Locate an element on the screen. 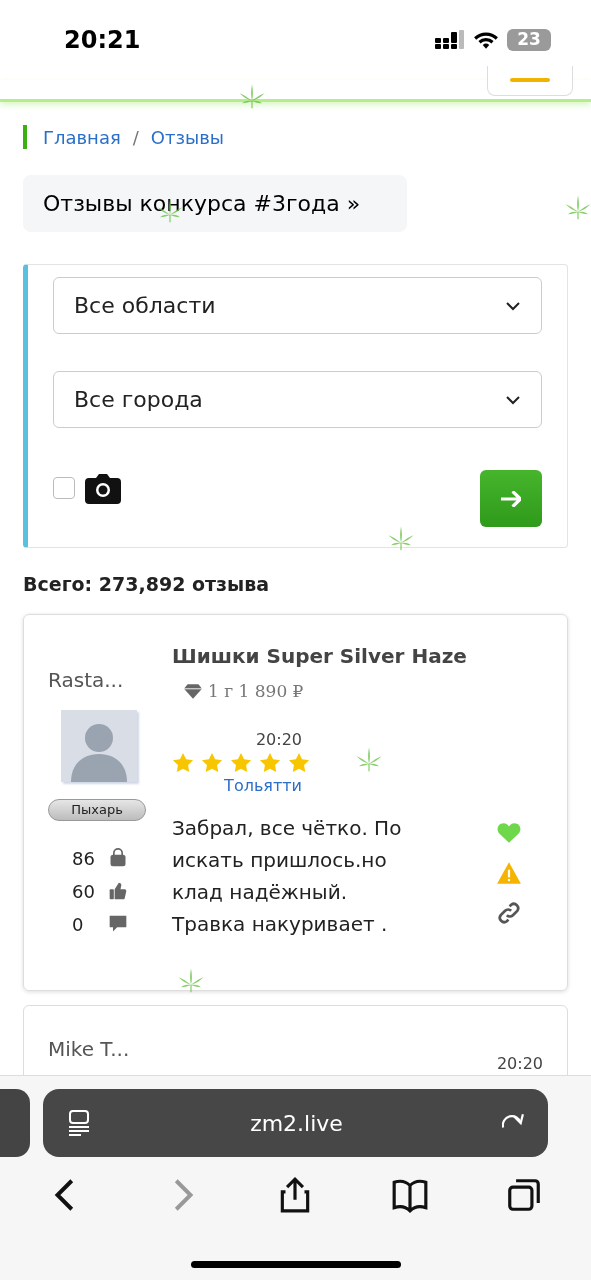 The width and height of the screenshot is (591, 1280). clock: 20:21 is located at coordinates (102, 40).